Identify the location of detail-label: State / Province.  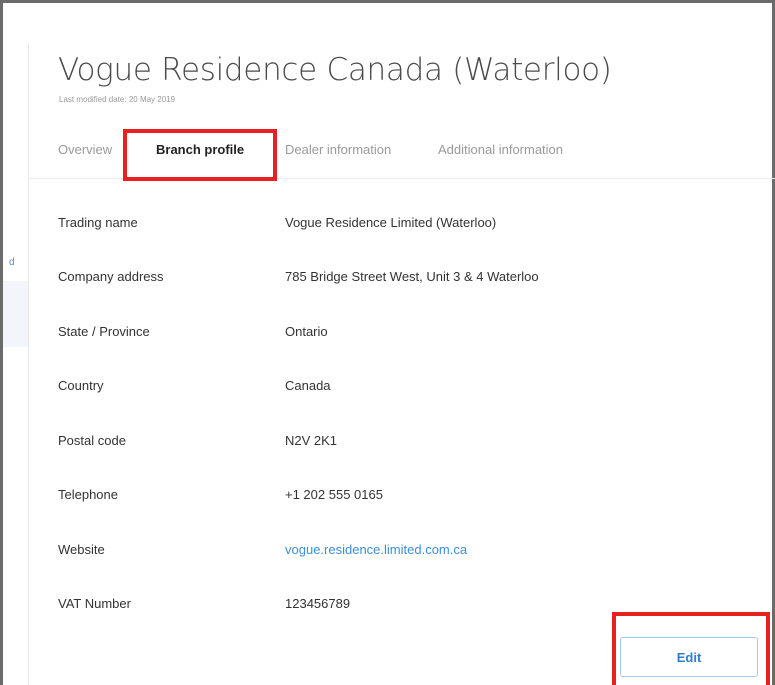
(104, 331).